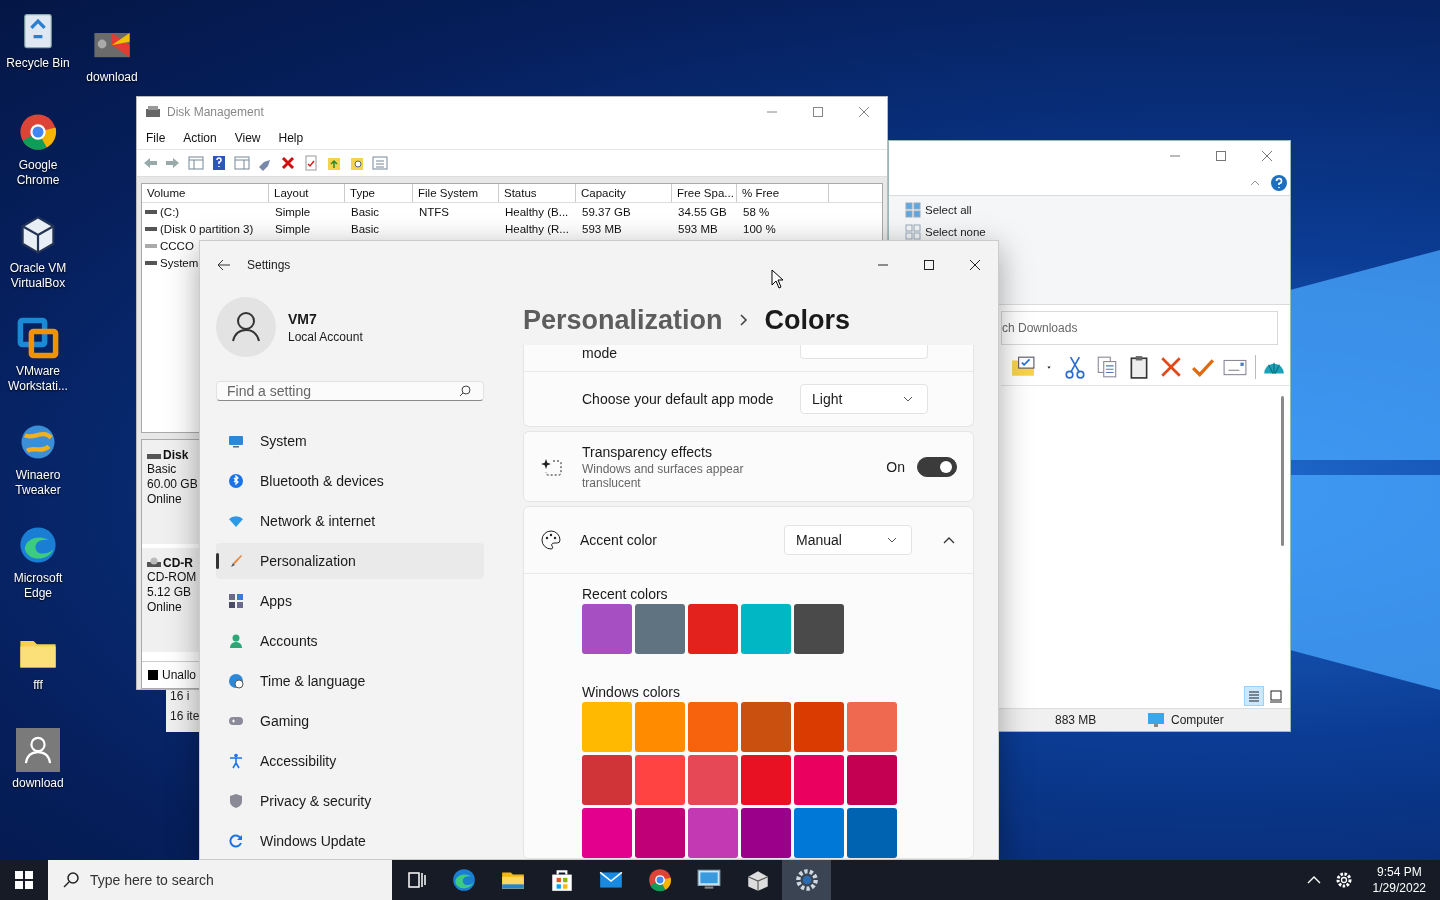 This screenshot has height=900, width=1440. Describe the element at coordinates (1255, 183) in the screenshot. I see `collapse-caret-icon` at that location.